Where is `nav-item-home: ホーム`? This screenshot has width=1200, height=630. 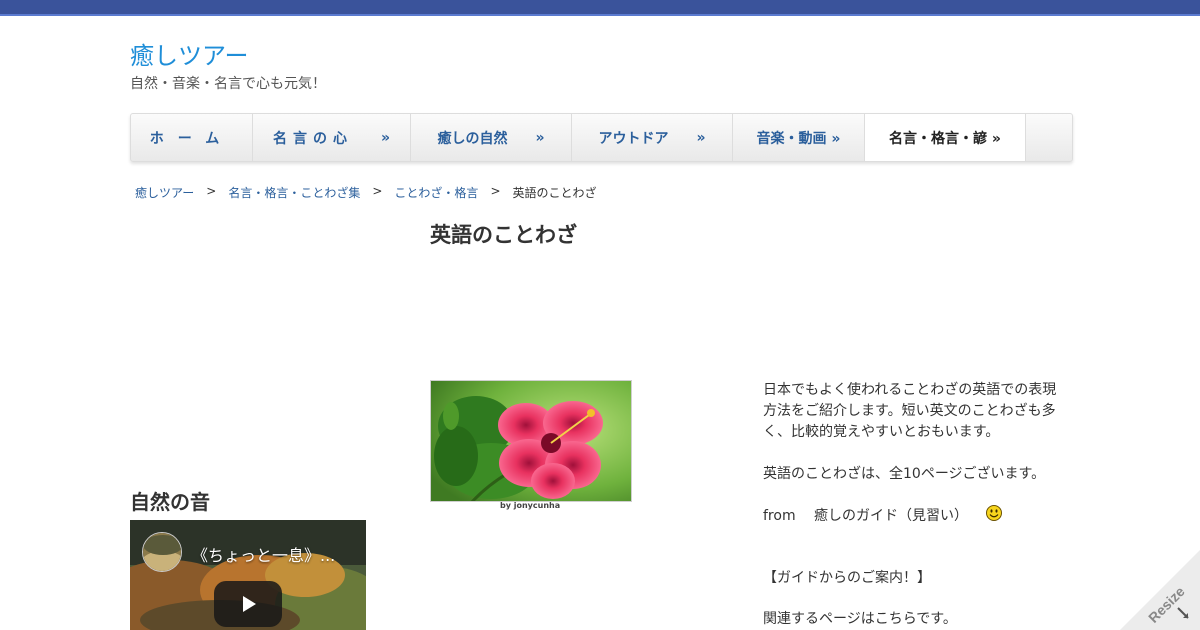 nav-item-home: ホーム is located at coordinates (192, 137).